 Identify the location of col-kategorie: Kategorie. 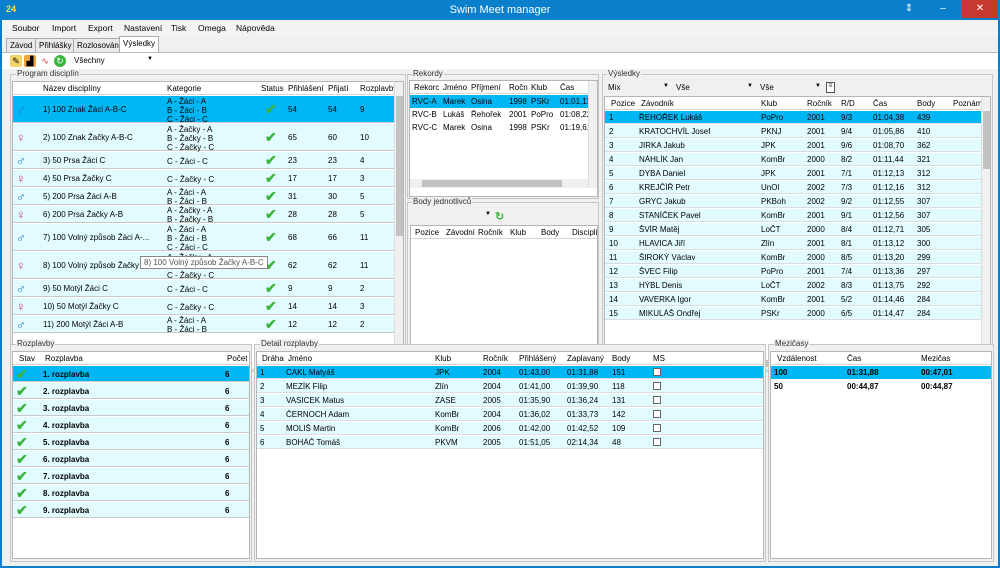
(184, 88).